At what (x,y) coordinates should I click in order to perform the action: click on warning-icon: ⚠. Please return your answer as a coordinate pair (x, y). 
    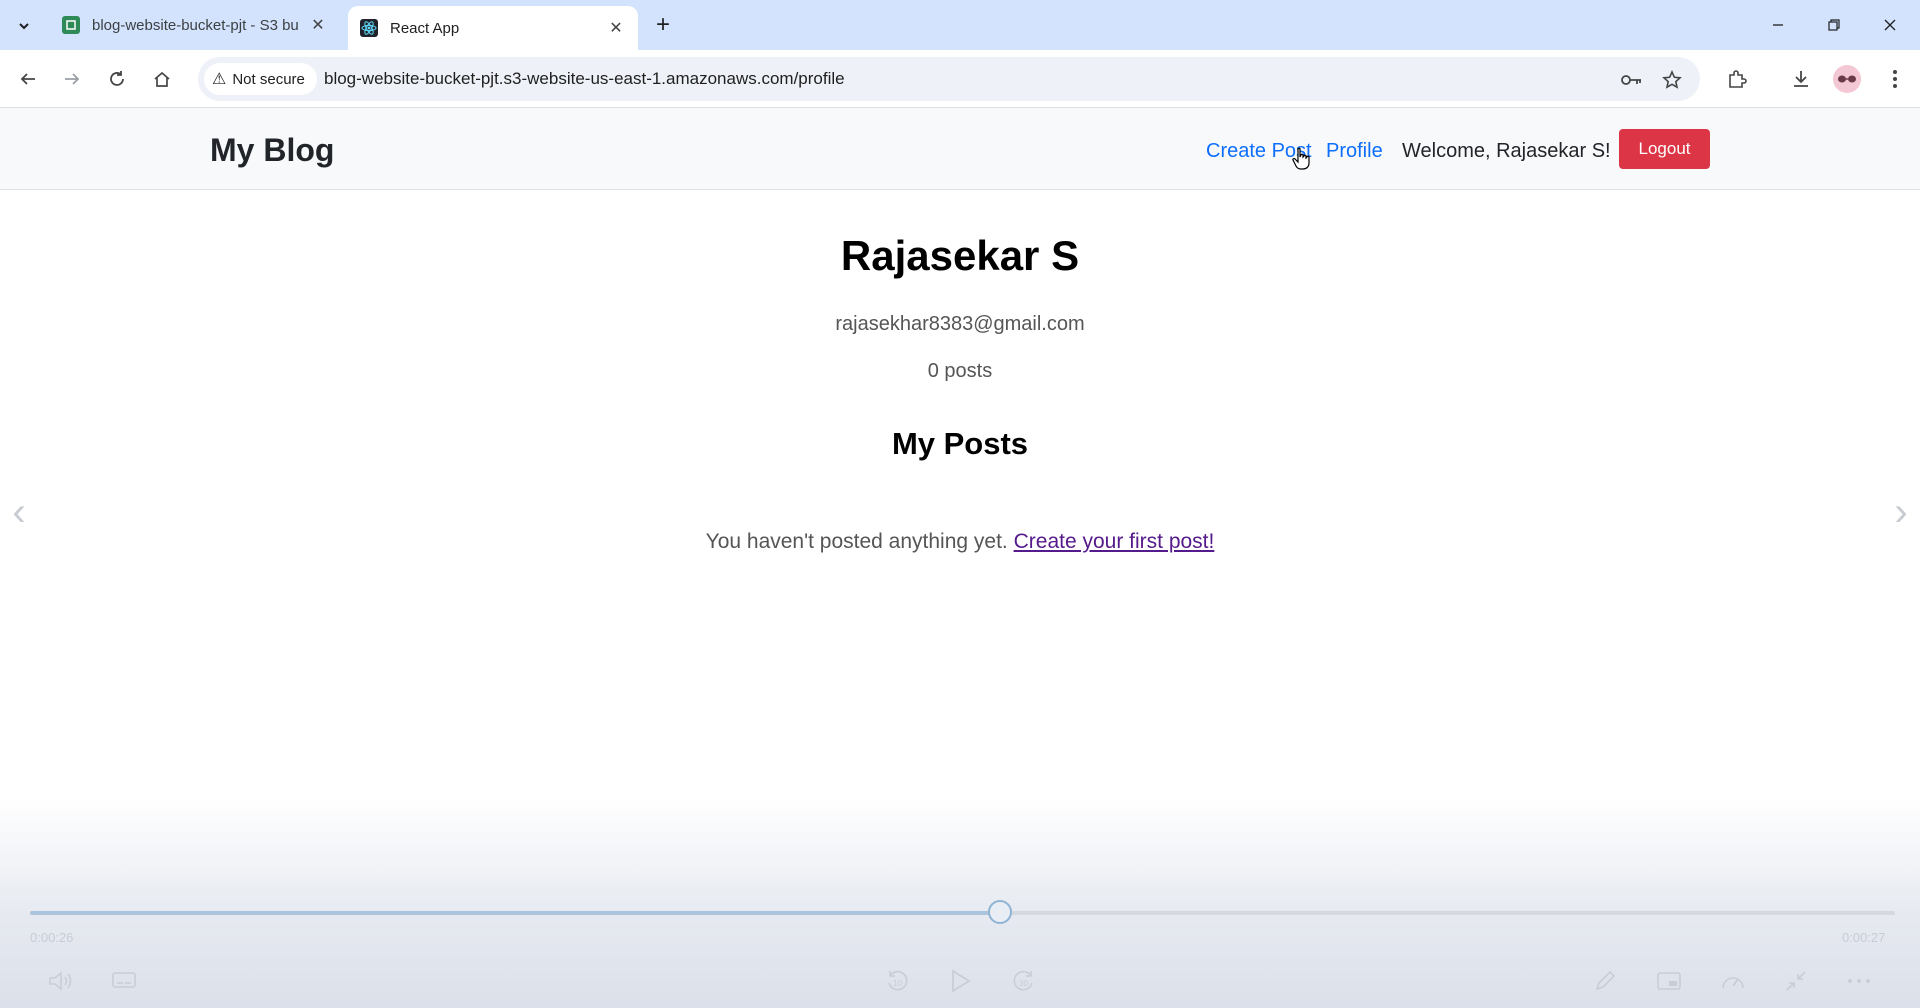
    Looking at the image, I should click on (219, 79).